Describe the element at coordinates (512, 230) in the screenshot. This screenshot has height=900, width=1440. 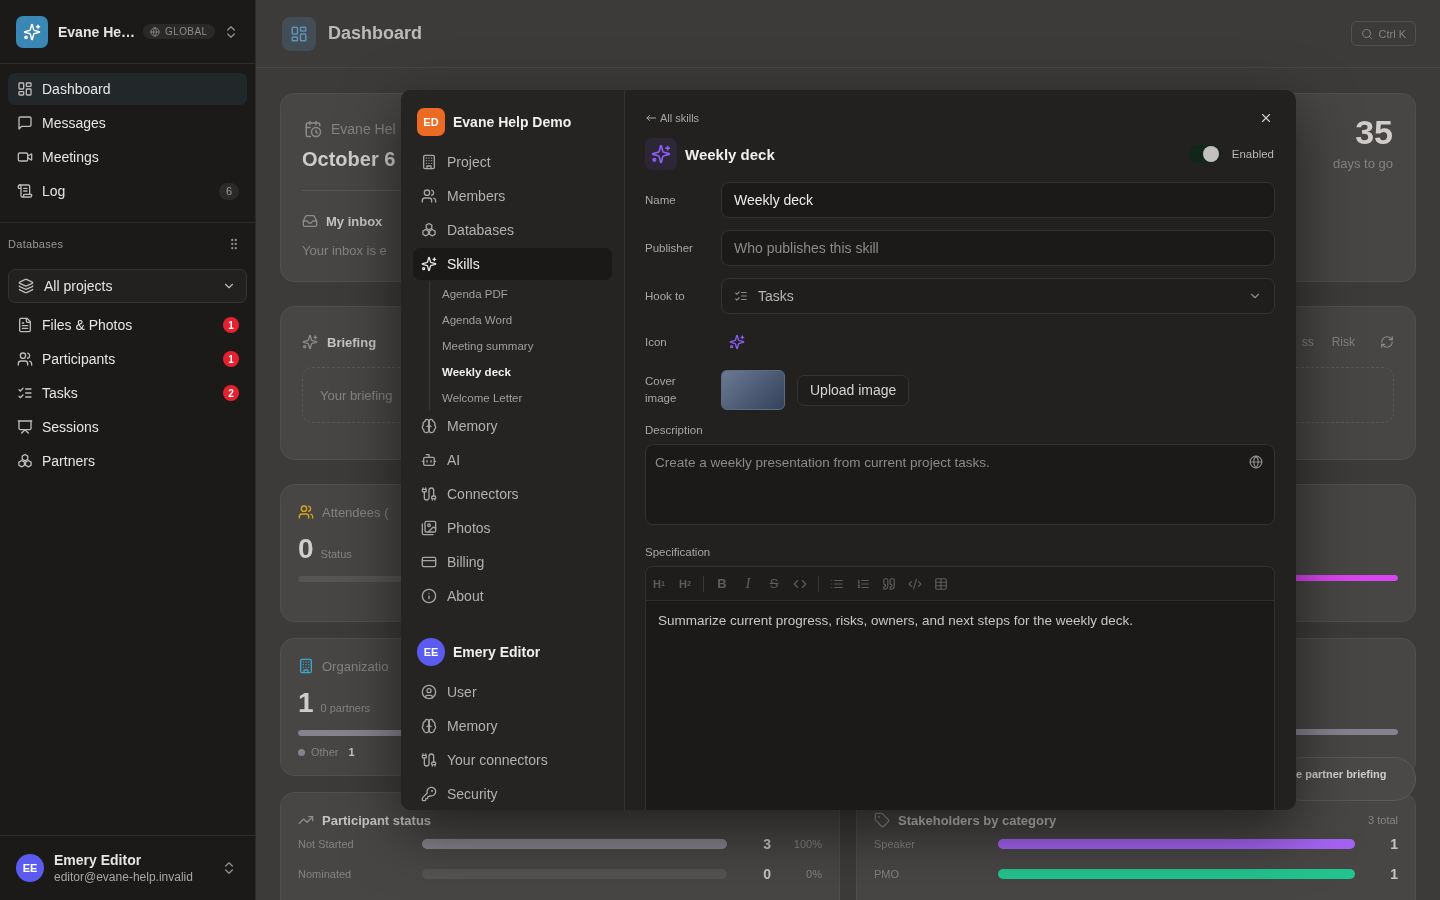
I see `settings-nav-item: Databases` at that location.